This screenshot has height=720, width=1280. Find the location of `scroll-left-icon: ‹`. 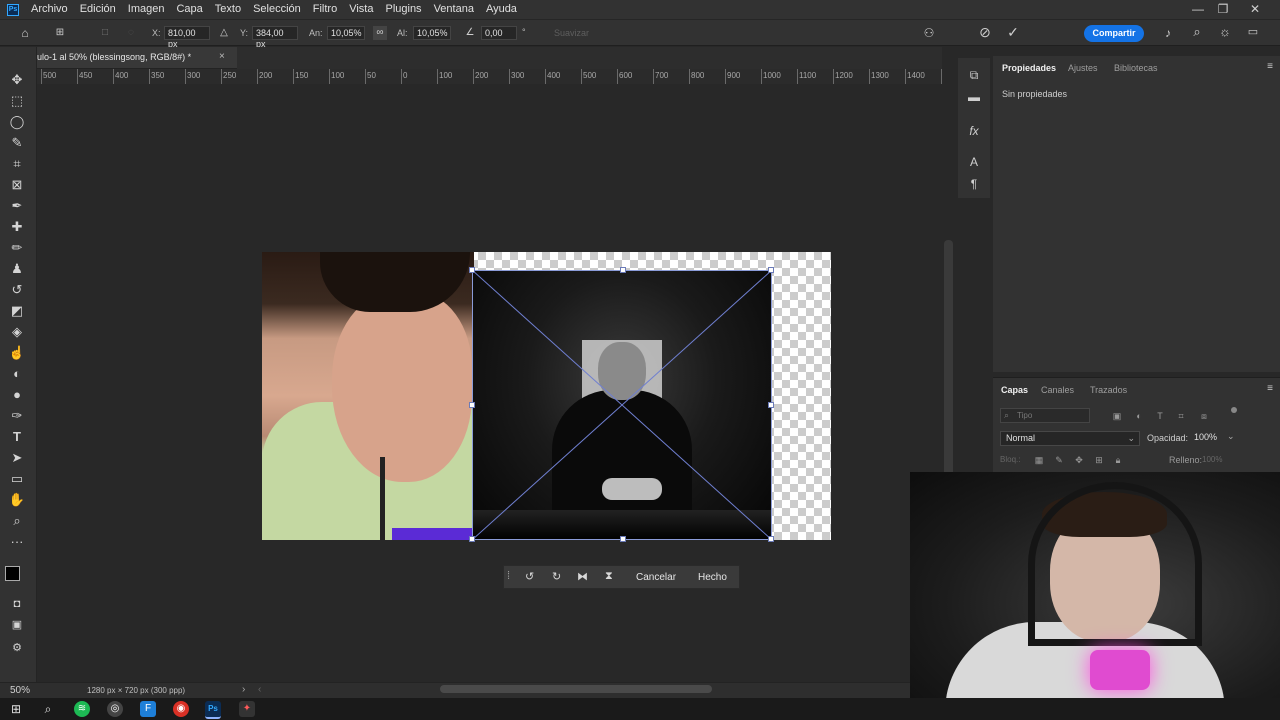

scroll-left-icon: ‹ is located at coordinates (259, 689).